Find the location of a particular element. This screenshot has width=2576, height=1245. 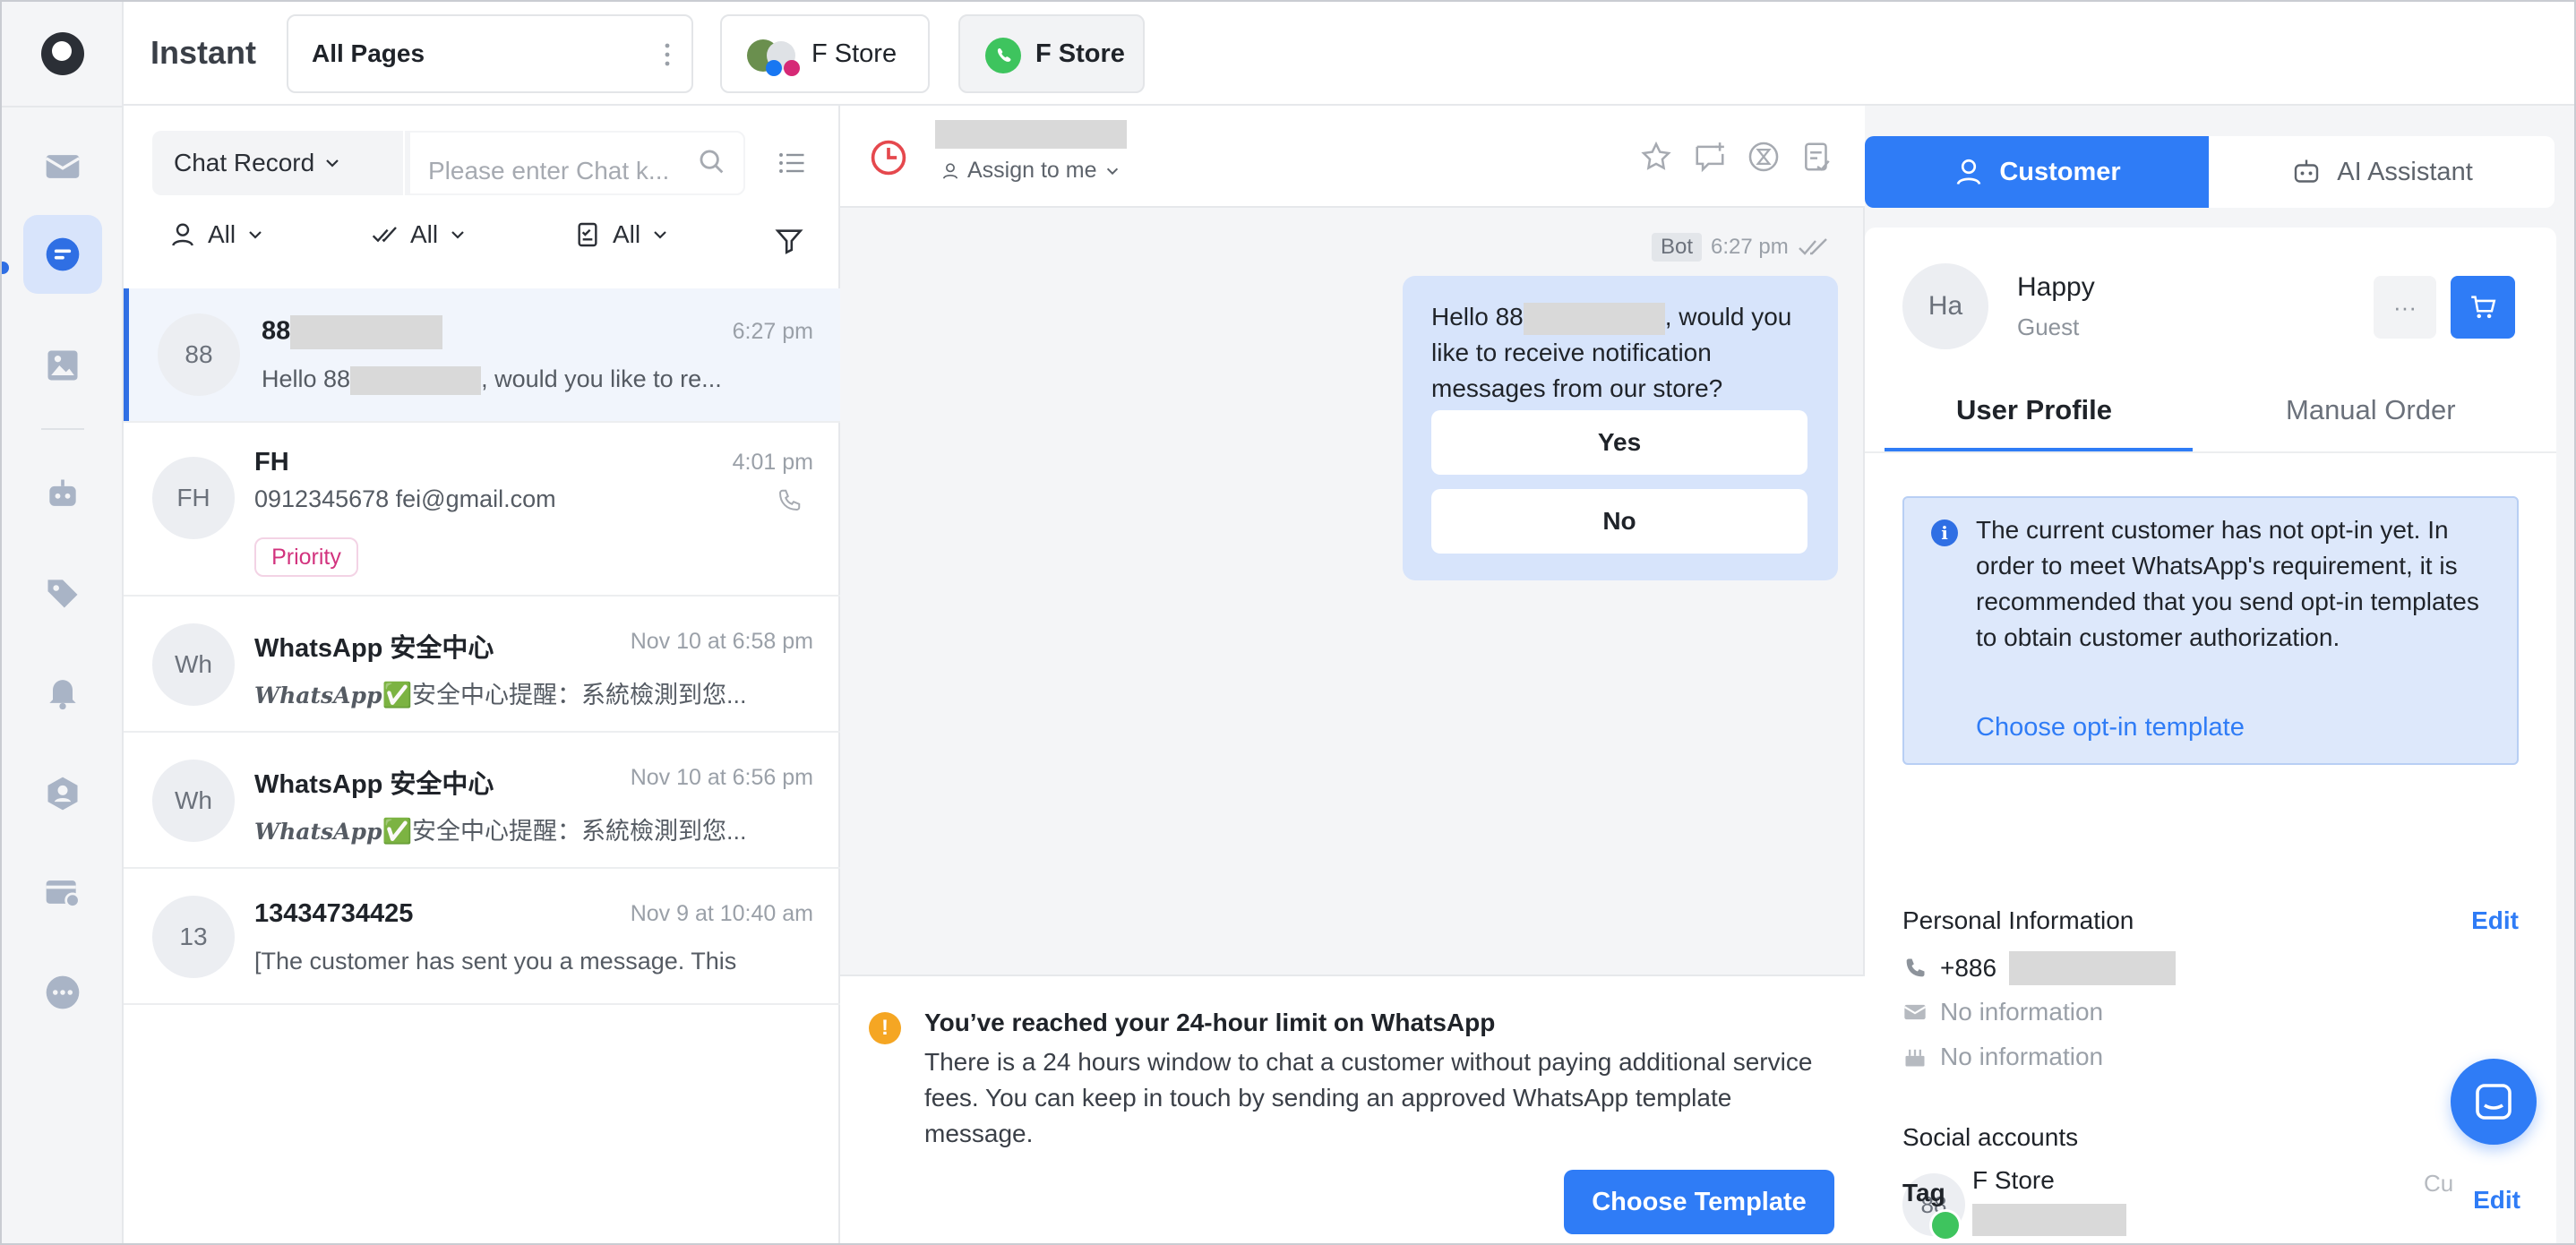

phone-row: +886 is located at coordinates (2039, 968).